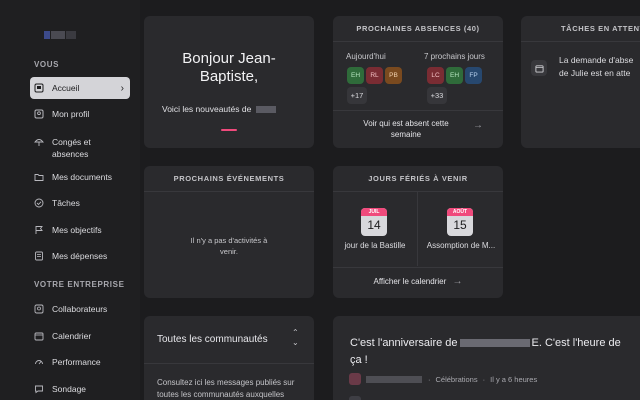  I want to click on company-logo, so click(63, 32).